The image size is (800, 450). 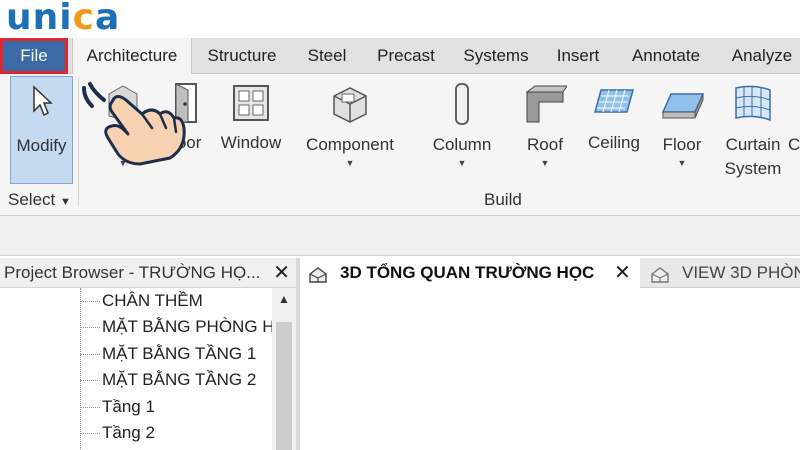 What do you see at coordinates (41, 130) in the screenshot?
I see `modify-button: Modify` at bounding box center [41, 130].